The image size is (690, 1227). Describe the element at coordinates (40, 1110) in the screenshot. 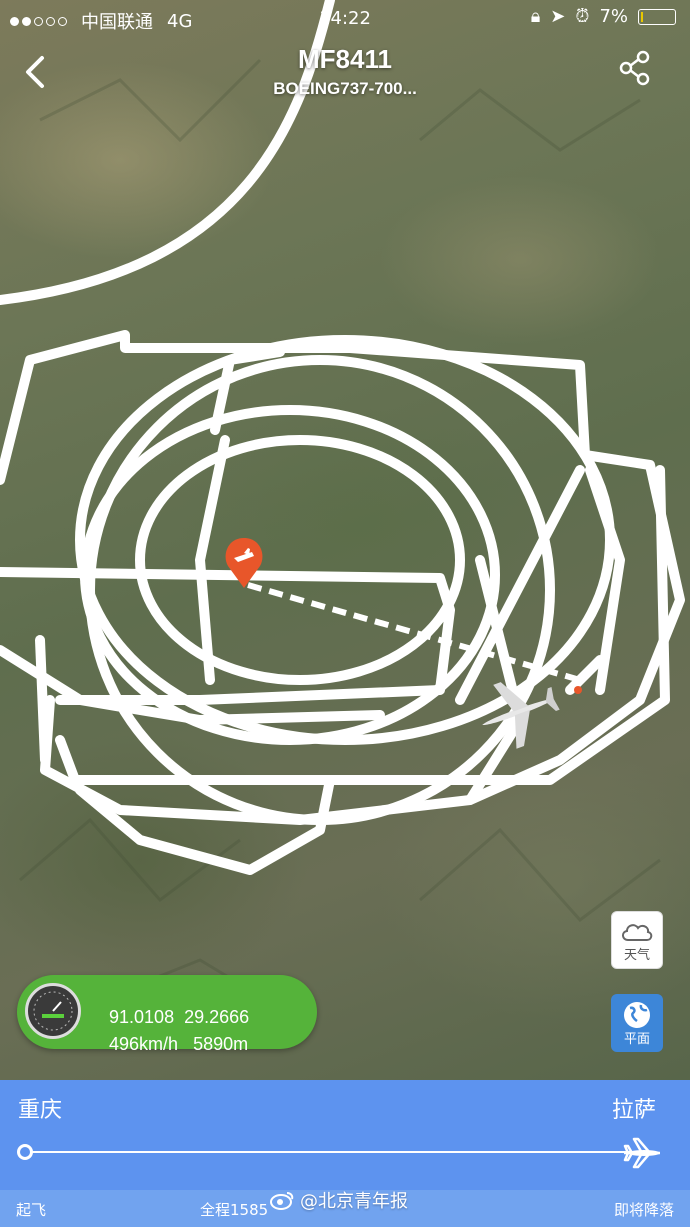

I see `departure-city: 重庆` at that location.